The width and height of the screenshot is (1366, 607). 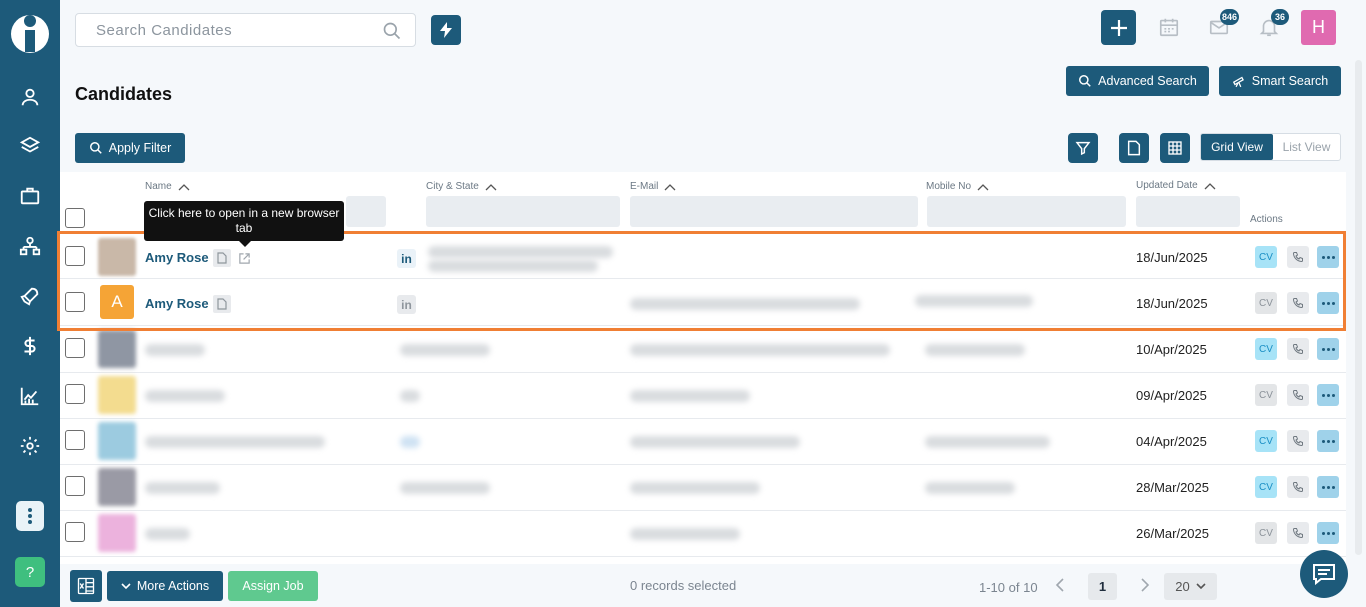 What do you see at coordinates (1169, 27) in the screenshot?
I see `calendar-icon` at bounding box center [1169, 27].